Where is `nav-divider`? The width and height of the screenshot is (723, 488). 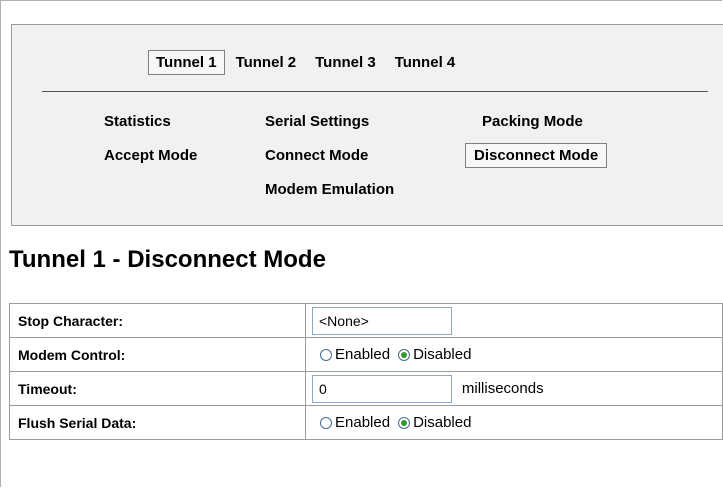 nav-divider is located at coordinates (375, 91).